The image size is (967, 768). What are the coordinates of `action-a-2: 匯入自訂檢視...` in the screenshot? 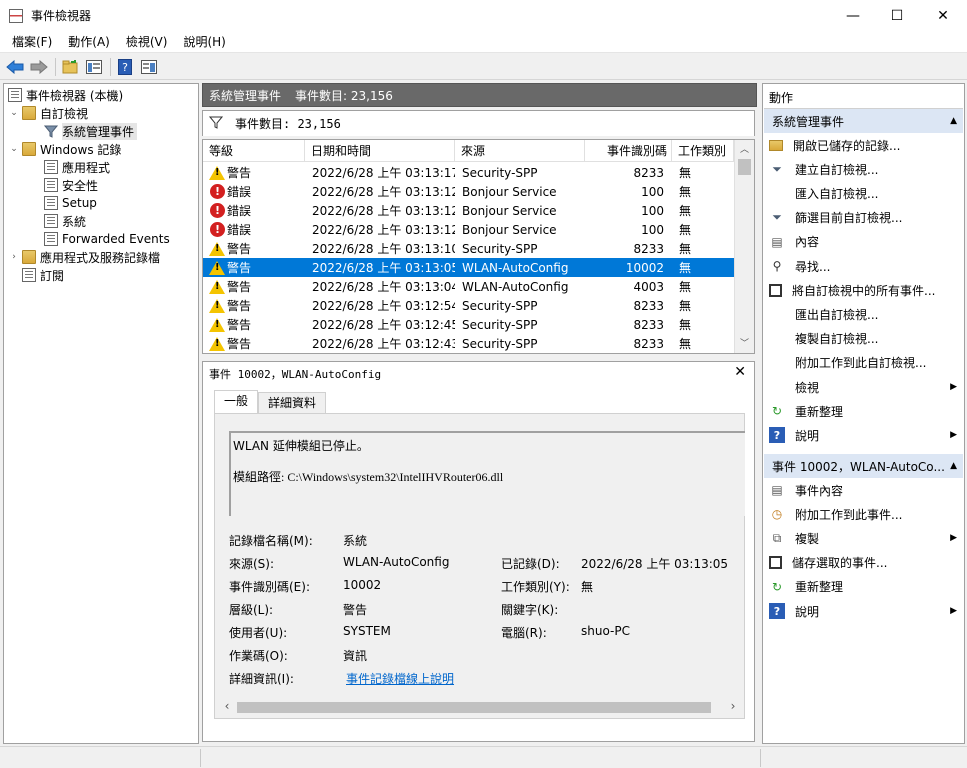 It's located at (865, 193).